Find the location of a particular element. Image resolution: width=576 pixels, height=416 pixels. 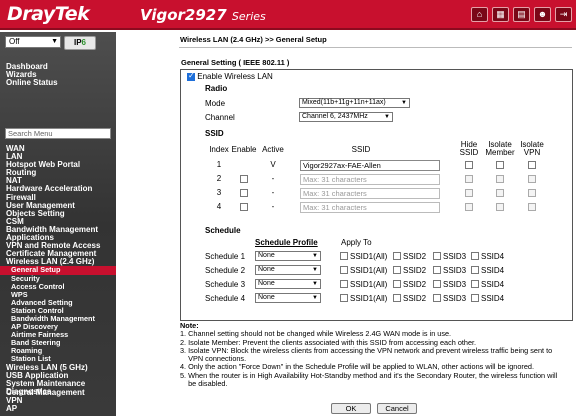

col-ssid: SSID is located at coordinates (361, 149).